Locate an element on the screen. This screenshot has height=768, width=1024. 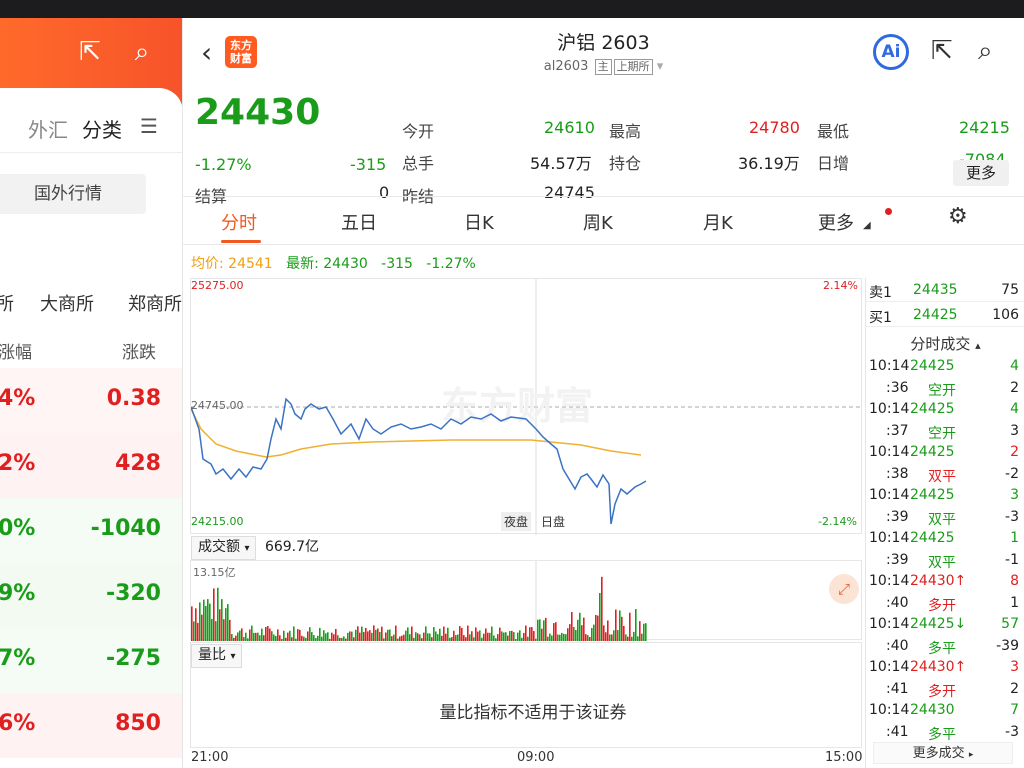
time-mid: 09:00 is located at coordinates (536, 757).